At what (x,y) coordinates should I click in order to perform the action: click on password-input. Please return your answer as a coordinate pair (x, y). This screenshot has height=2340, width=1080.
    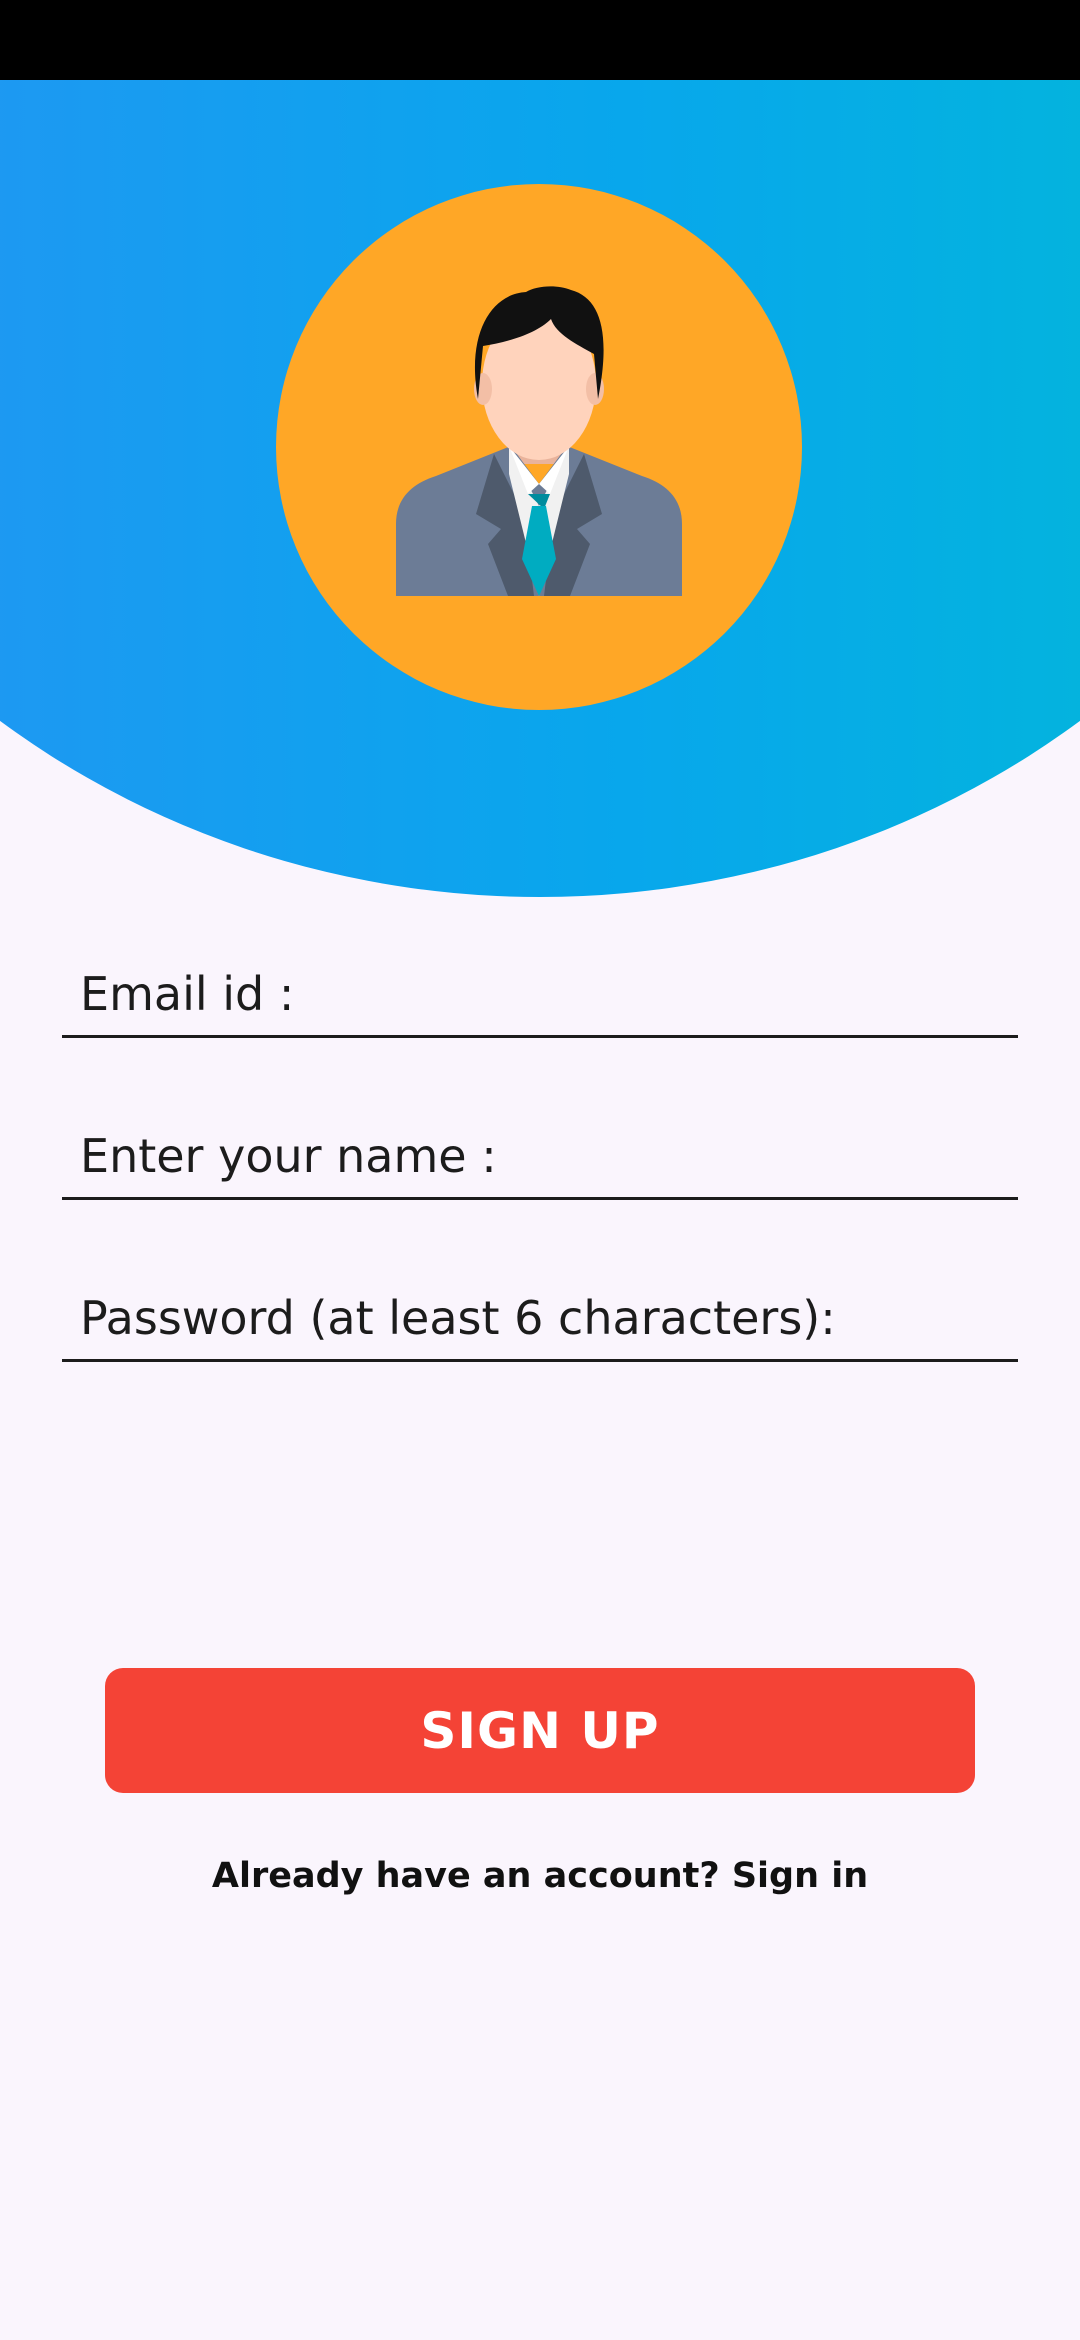
    Looking at the image, I should click on (540, 1320).